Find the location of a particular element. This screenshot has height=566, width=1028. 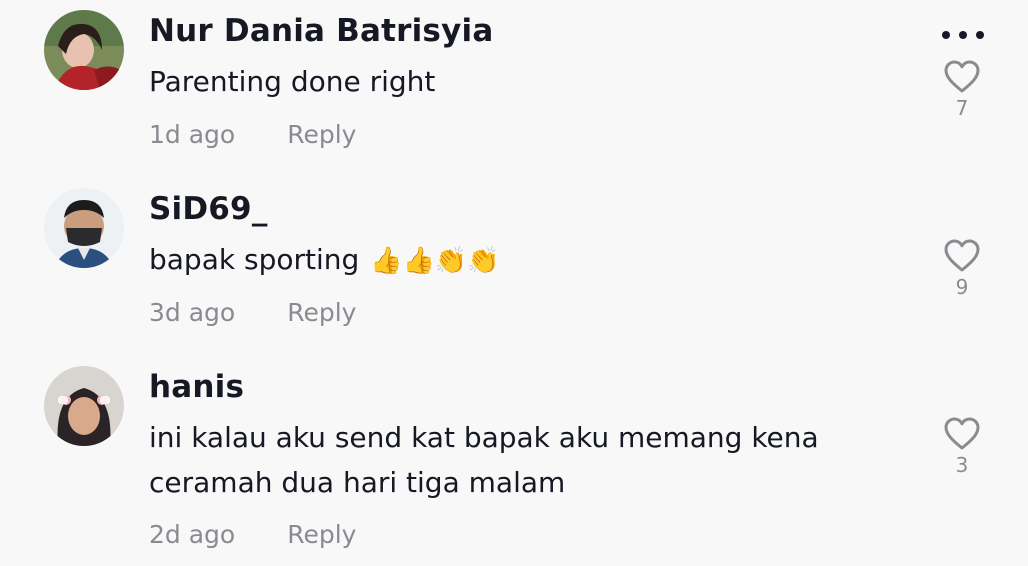

comment-timestamp: 2d ago is located at coordinates (192, 534).